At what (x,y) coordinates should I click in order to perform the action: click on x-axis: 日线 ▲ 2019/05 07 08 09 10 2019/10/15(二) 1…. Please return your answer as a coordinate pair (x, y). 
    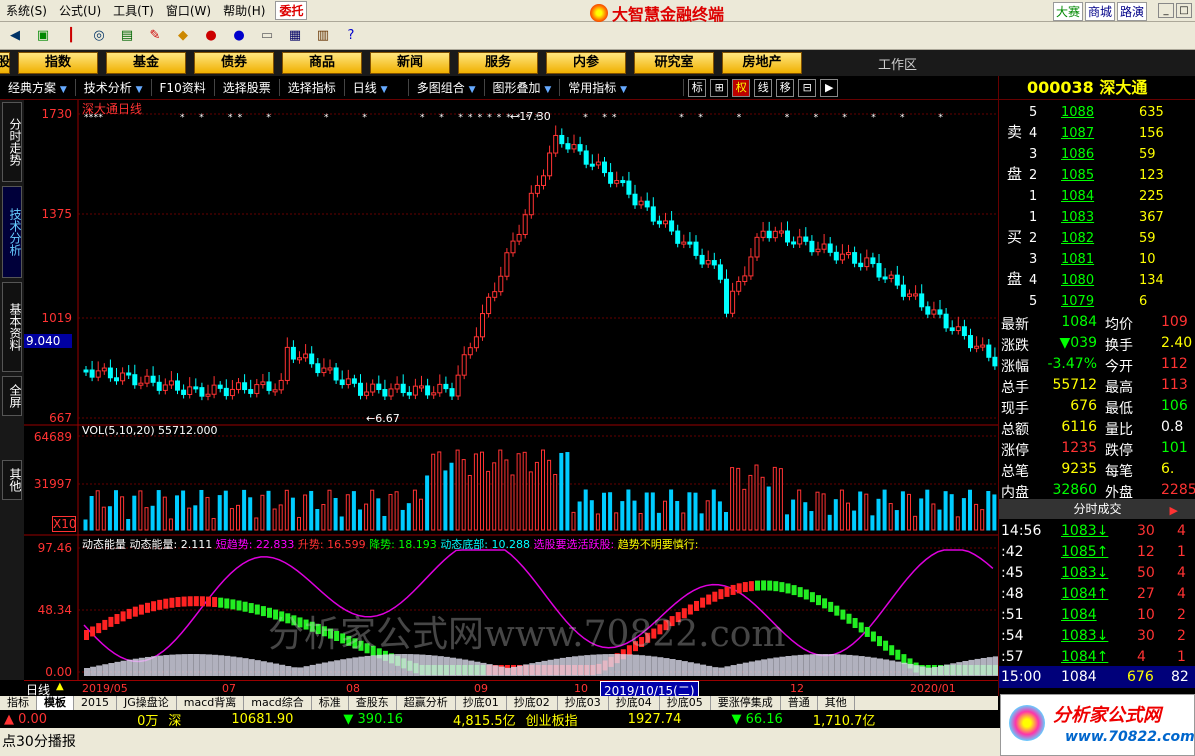
    Looking at the image, I should click on (511, 690).